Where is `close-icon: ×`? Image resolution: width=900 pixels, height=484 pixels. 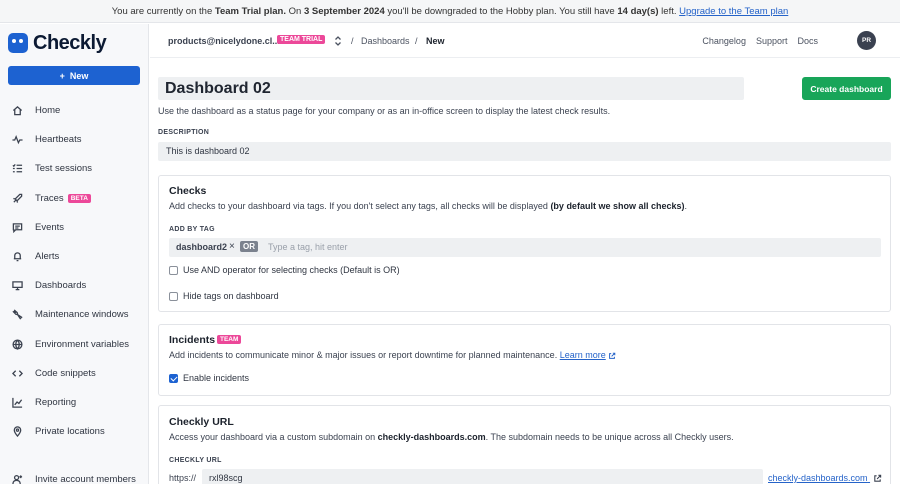
close-icon: × is located at coordinates (232, 246).